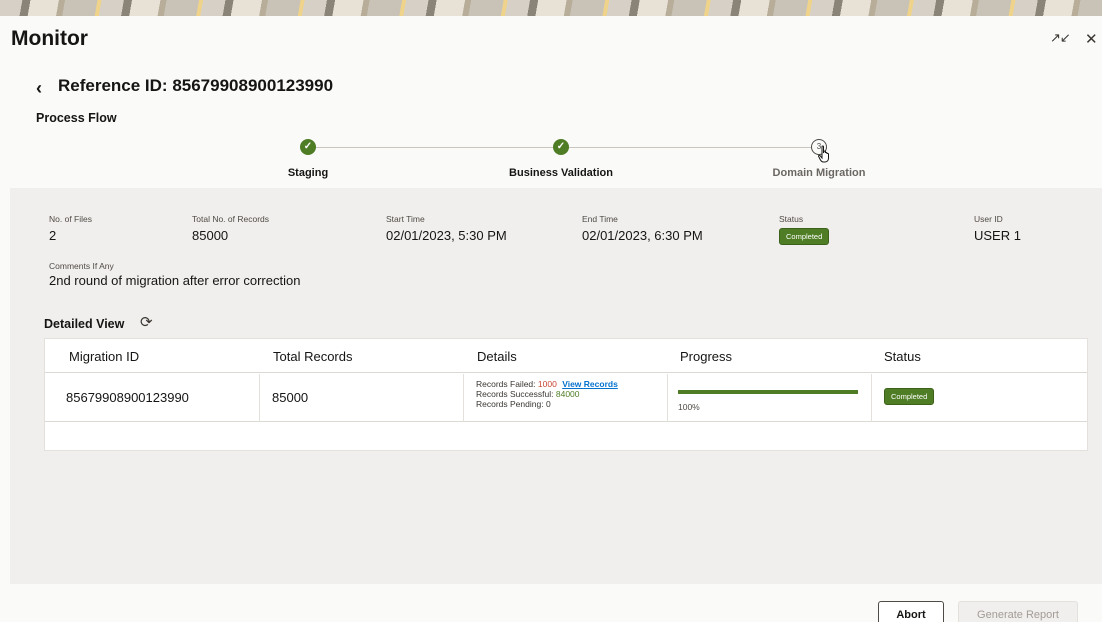 The height and width of the screenshot is (622, 1102). I want to click on reference-id-title: Reference ID: 85679908900123990, so click(196, 85).